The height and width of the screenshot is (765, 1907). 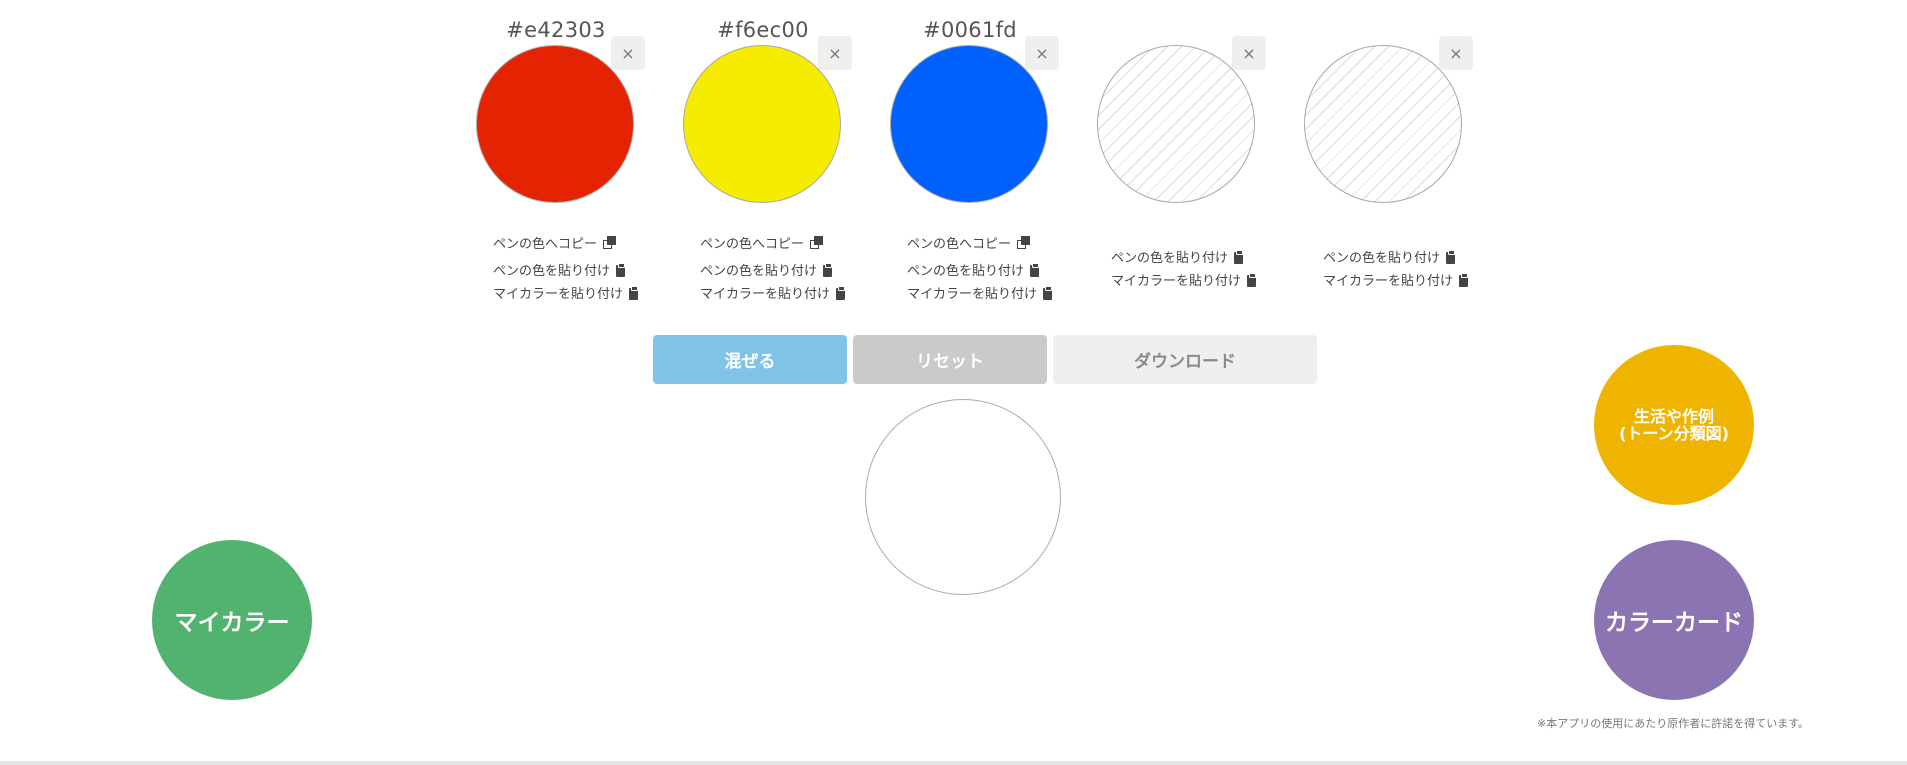 I want to click on mixed-result-swatch, so click(x=963, y=497).